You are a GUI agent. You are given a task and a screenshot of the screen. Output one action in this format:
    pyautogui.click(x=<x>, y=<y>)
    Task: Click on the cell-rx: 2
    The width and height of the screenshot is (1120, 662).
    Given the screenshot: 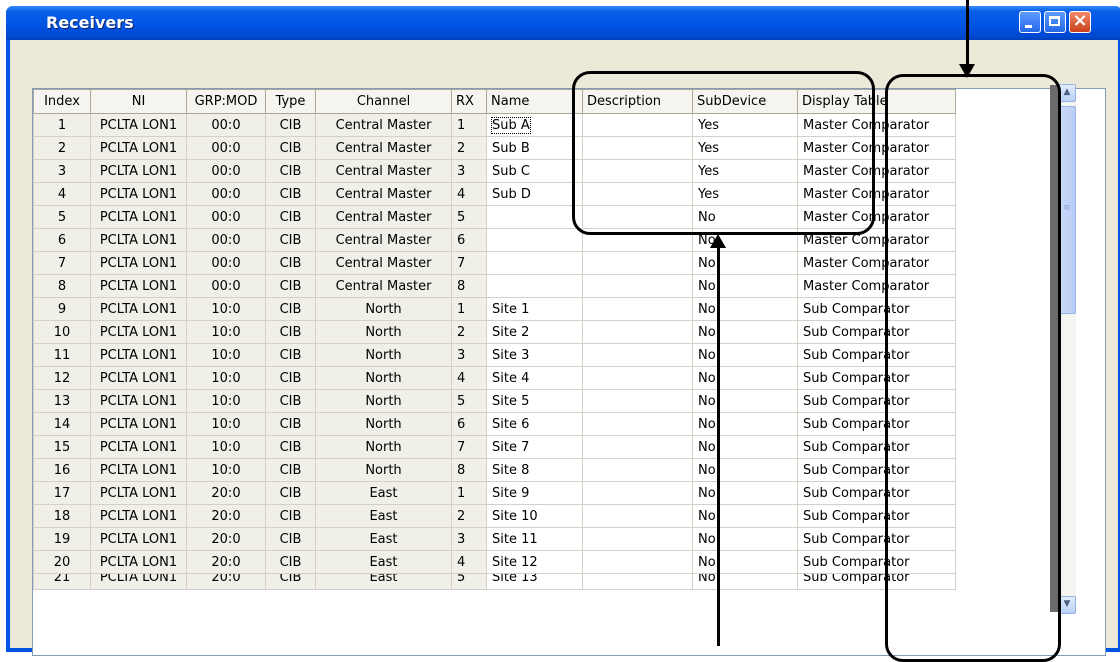 What is the action you would take?
    pyautogui.click(x=469, y=148)
    